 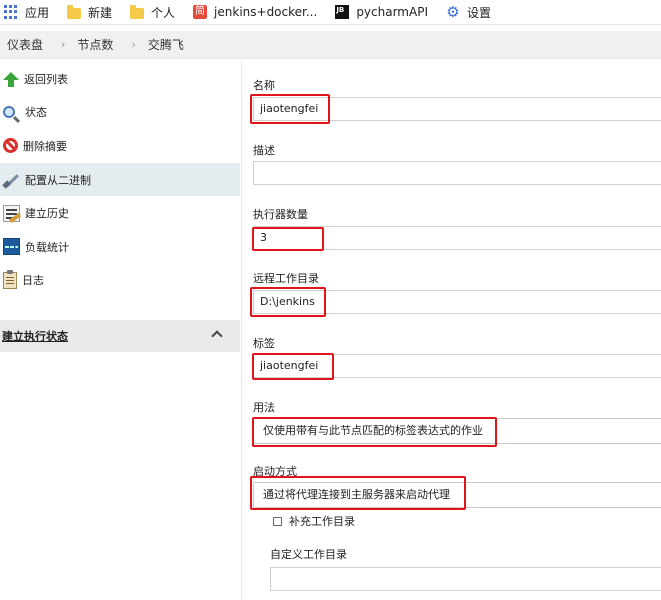 What do you see at coordinates (457, 495) in the screenshot?
I see `launch-method-select: 通过将代理连接到主服务器来启动代理` at bounding box center [457, 495].